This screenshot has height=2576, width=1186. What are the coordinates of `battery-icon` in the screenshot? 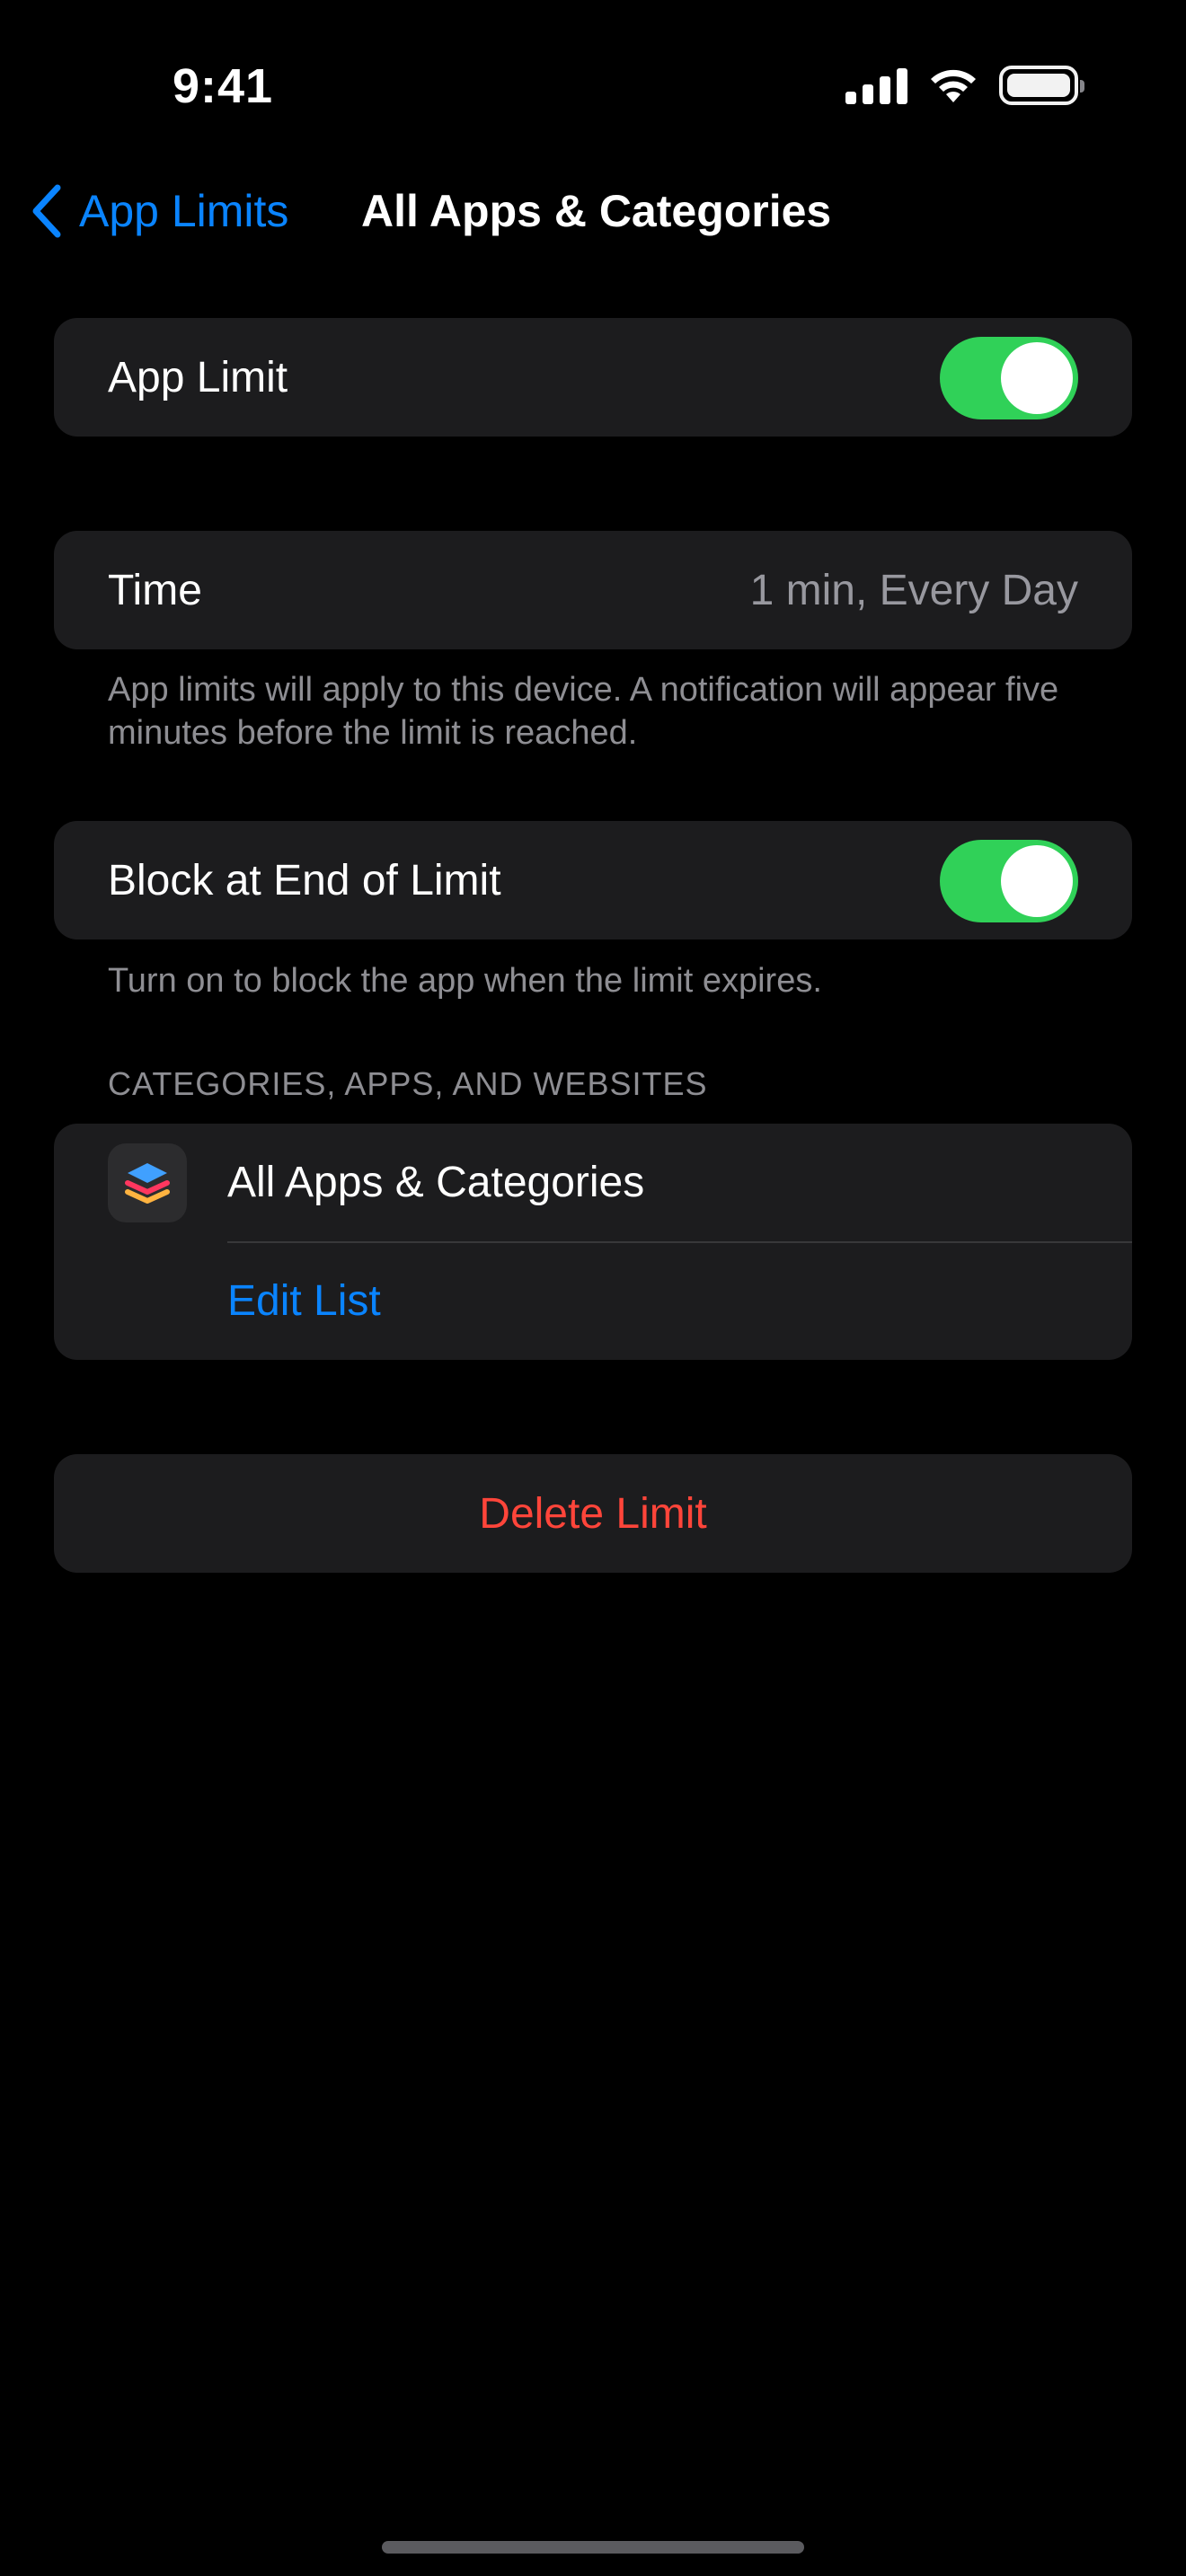 It's located at (1041, 85).